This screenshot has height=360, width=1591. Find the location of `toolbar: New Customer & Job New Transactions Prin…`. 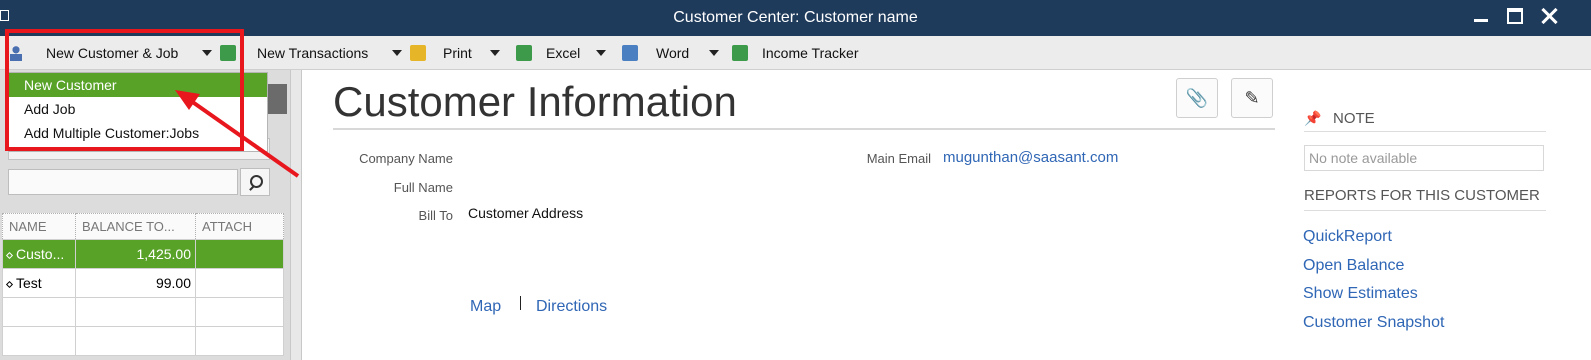

toolbar: New Customer & Job New Transactions Prin… is located at coordinates (795, 53).